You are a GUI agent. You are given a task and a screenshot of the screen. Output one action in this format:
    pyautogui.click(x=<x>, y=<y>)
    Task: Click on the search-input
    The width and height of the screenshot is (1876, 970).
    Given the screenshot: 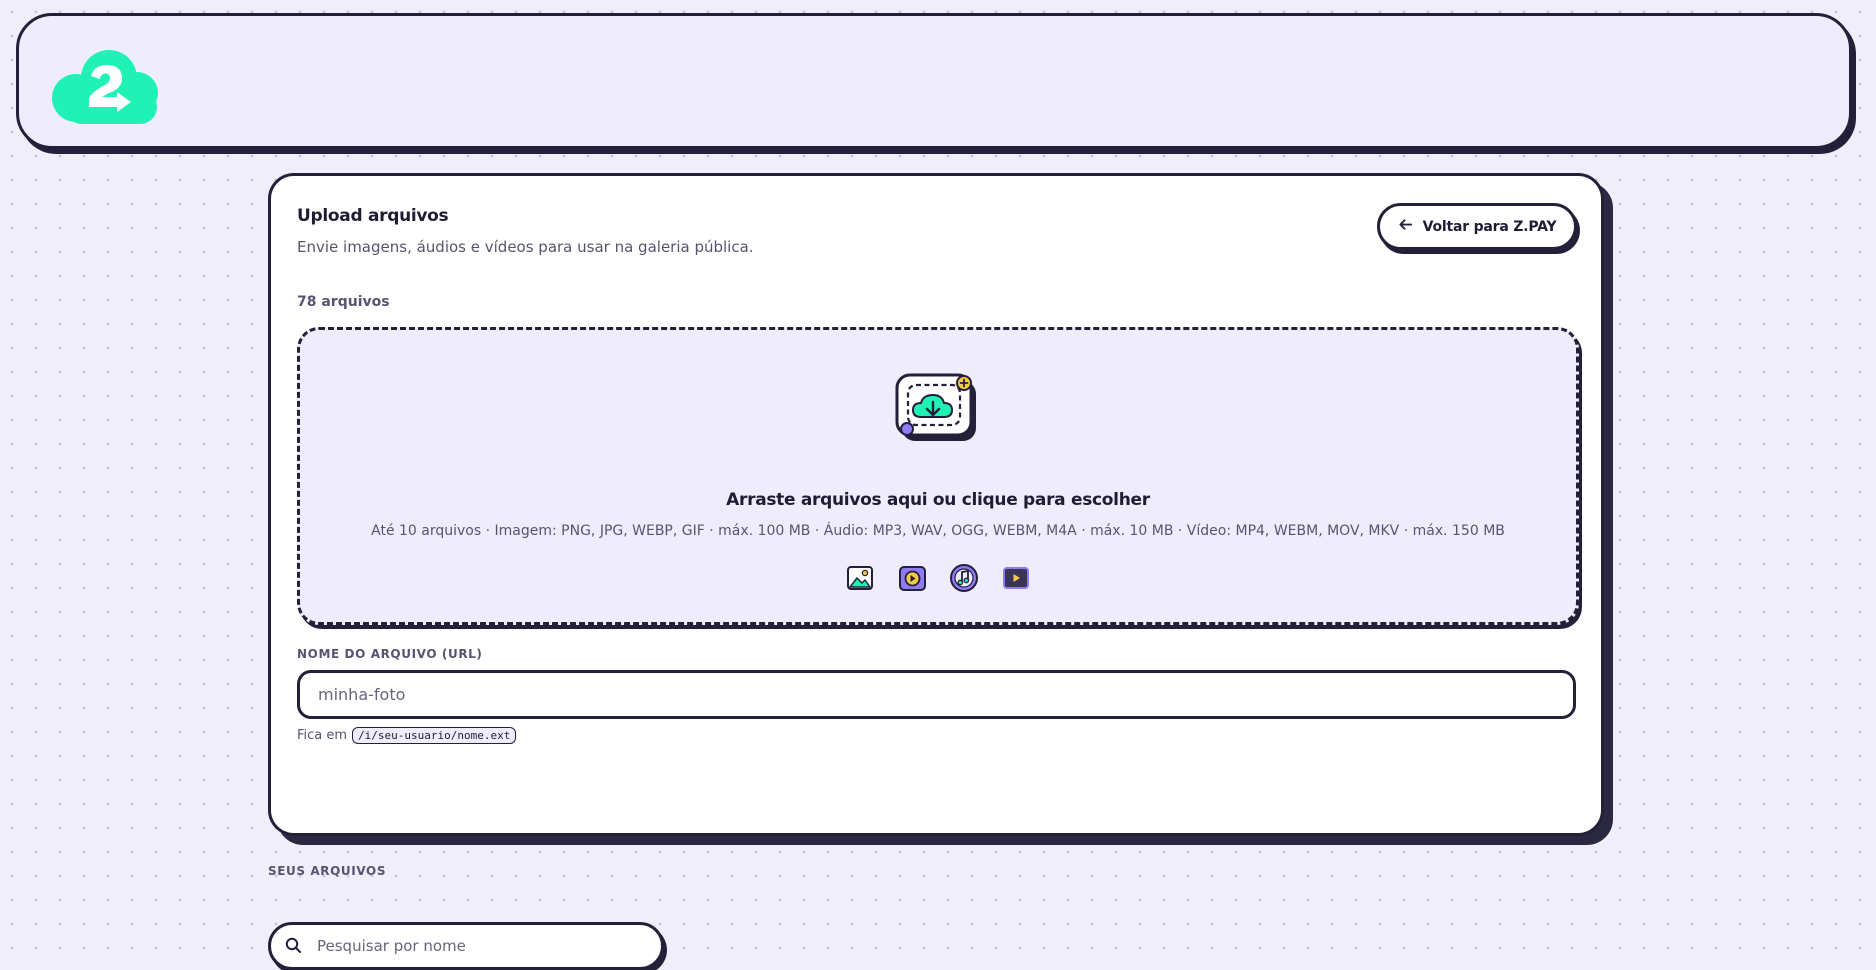 What is the action you would take?
    pyautogui.click(x=477, y=946)
    